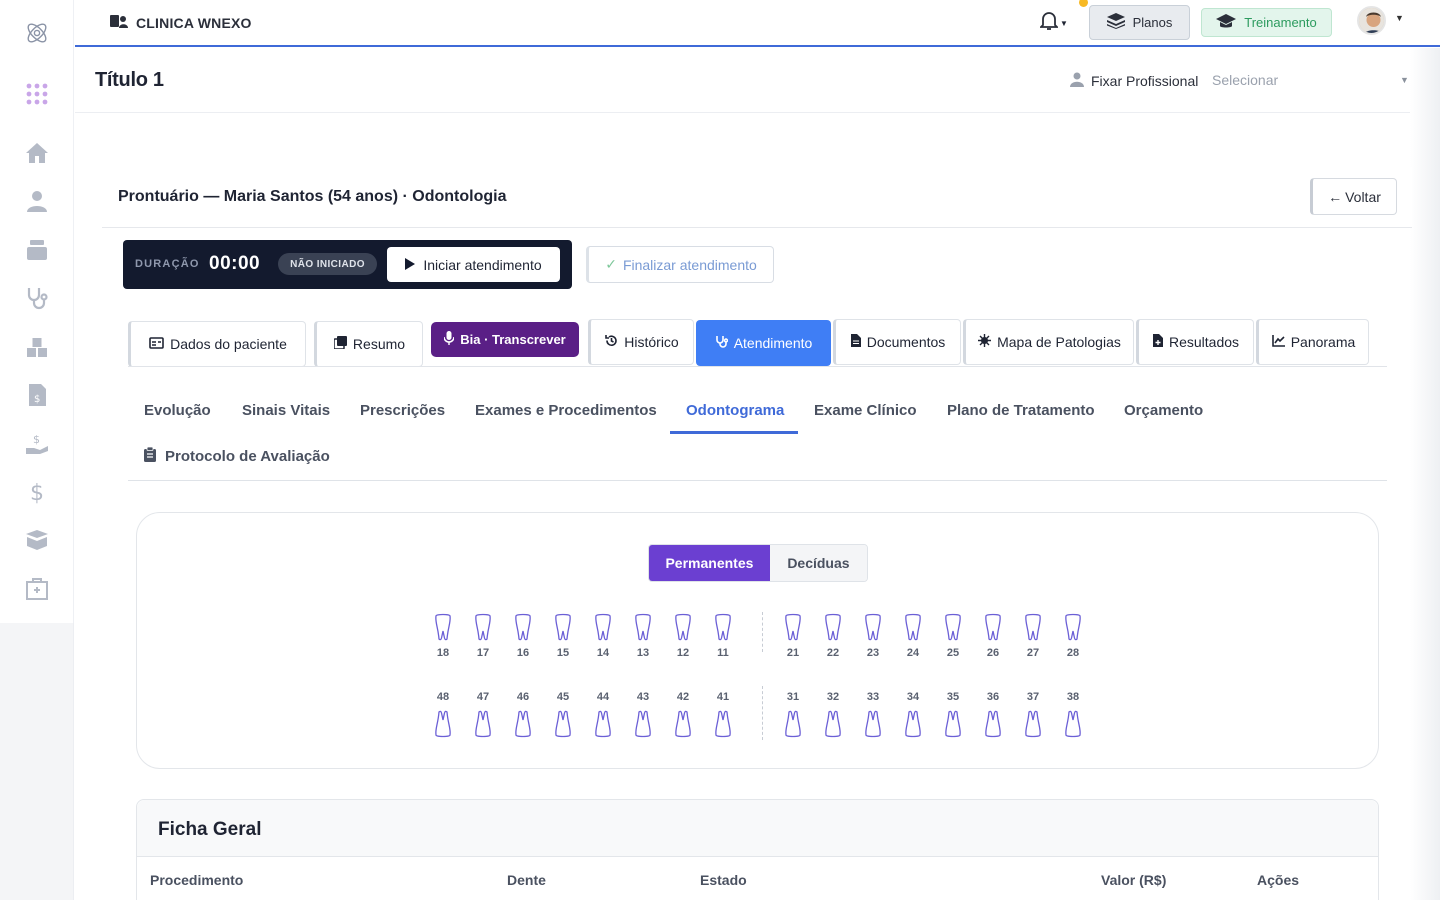  What do you see at coordinates (1335, 196) in the screenshot?
I see `arrow-left-icon: ←` at bounding box center [1335, 196].